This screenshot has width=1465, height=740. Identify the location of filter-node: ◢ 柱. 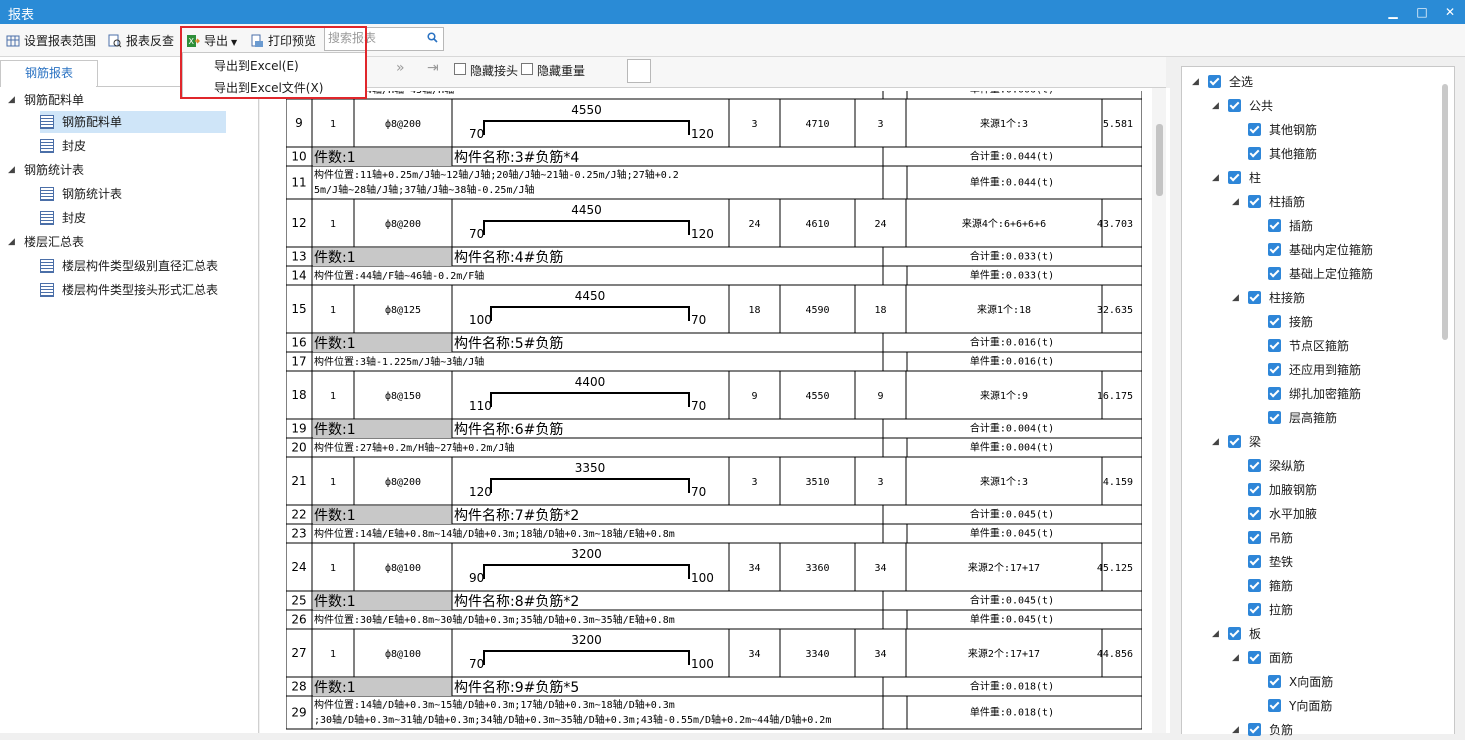
(1236, 178).